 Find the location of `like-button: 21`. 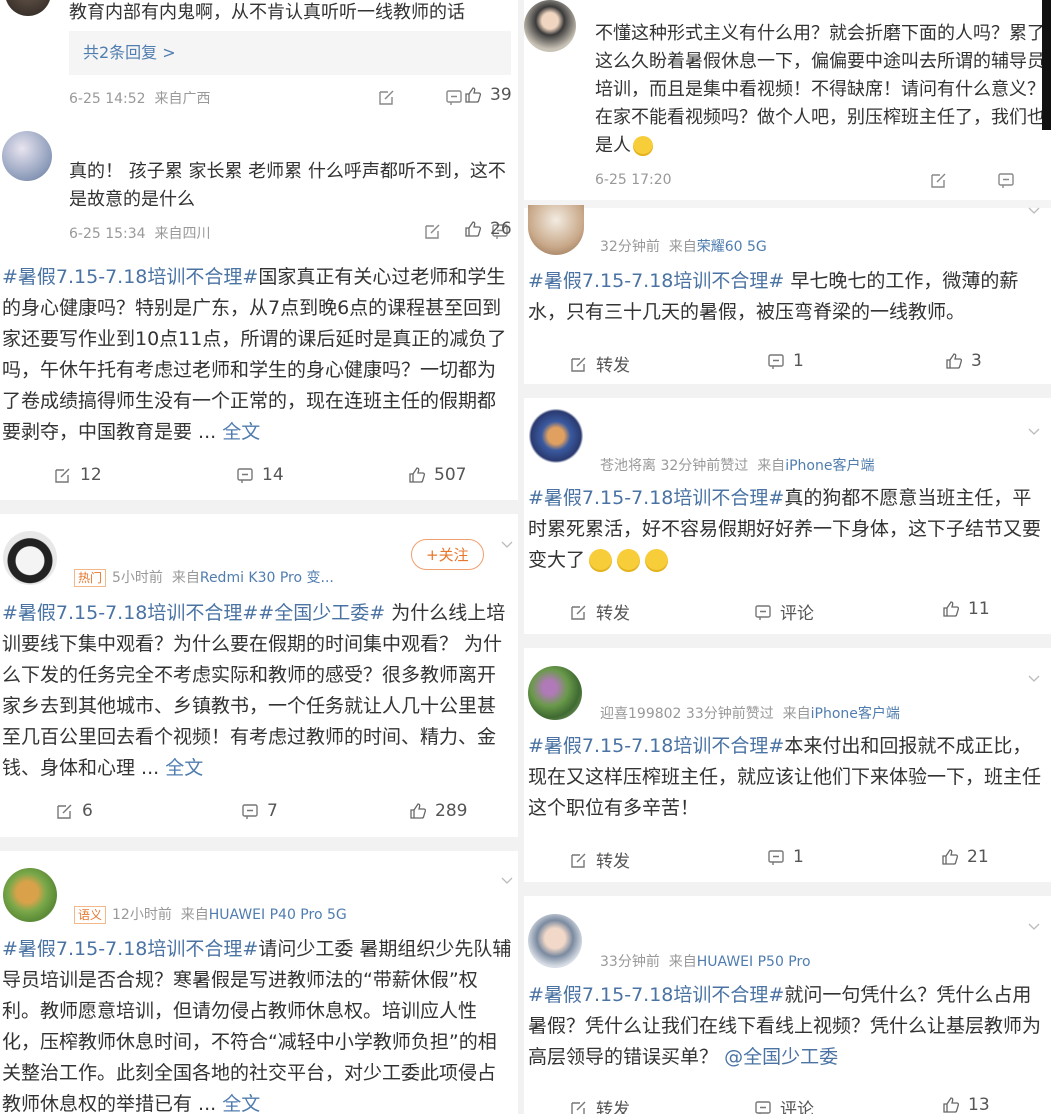

like-button: 21 is located at coordinates (965, 857).